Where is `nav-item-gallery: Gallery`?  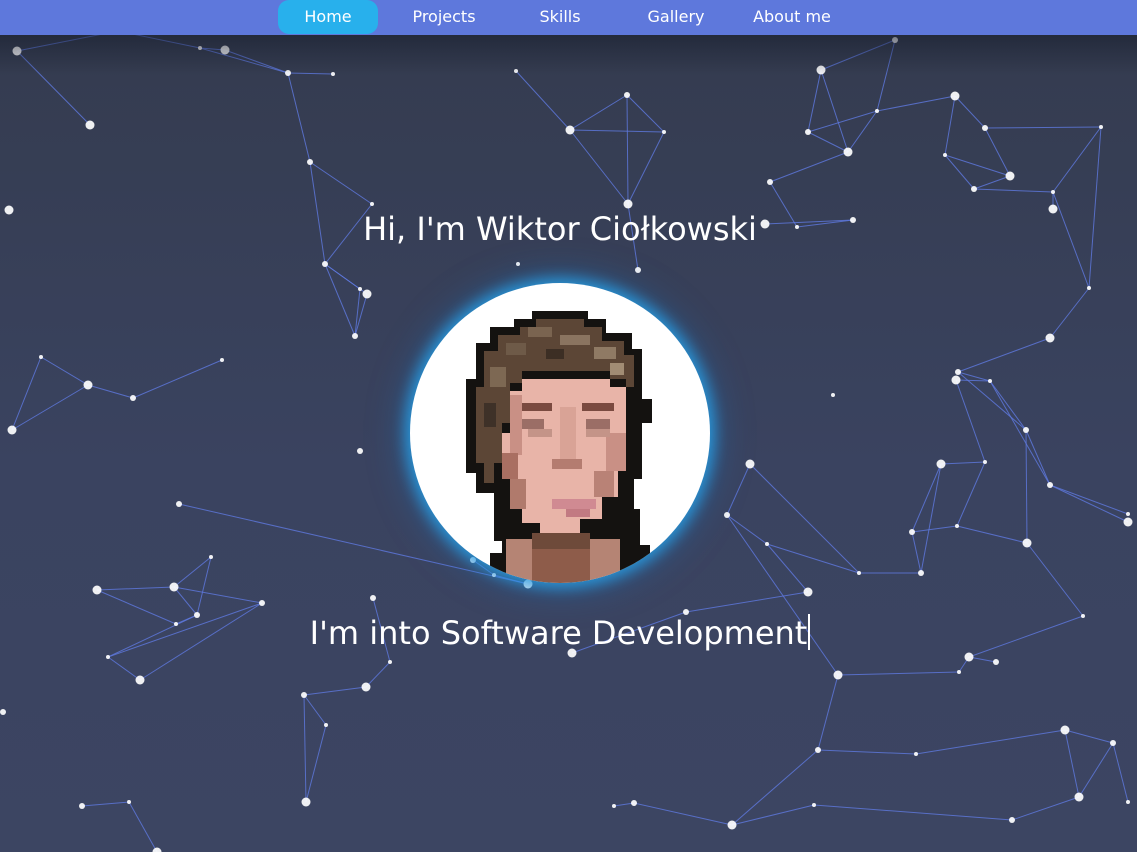 nav-item-gallery: Gallery is located at coordinates (676, 17).